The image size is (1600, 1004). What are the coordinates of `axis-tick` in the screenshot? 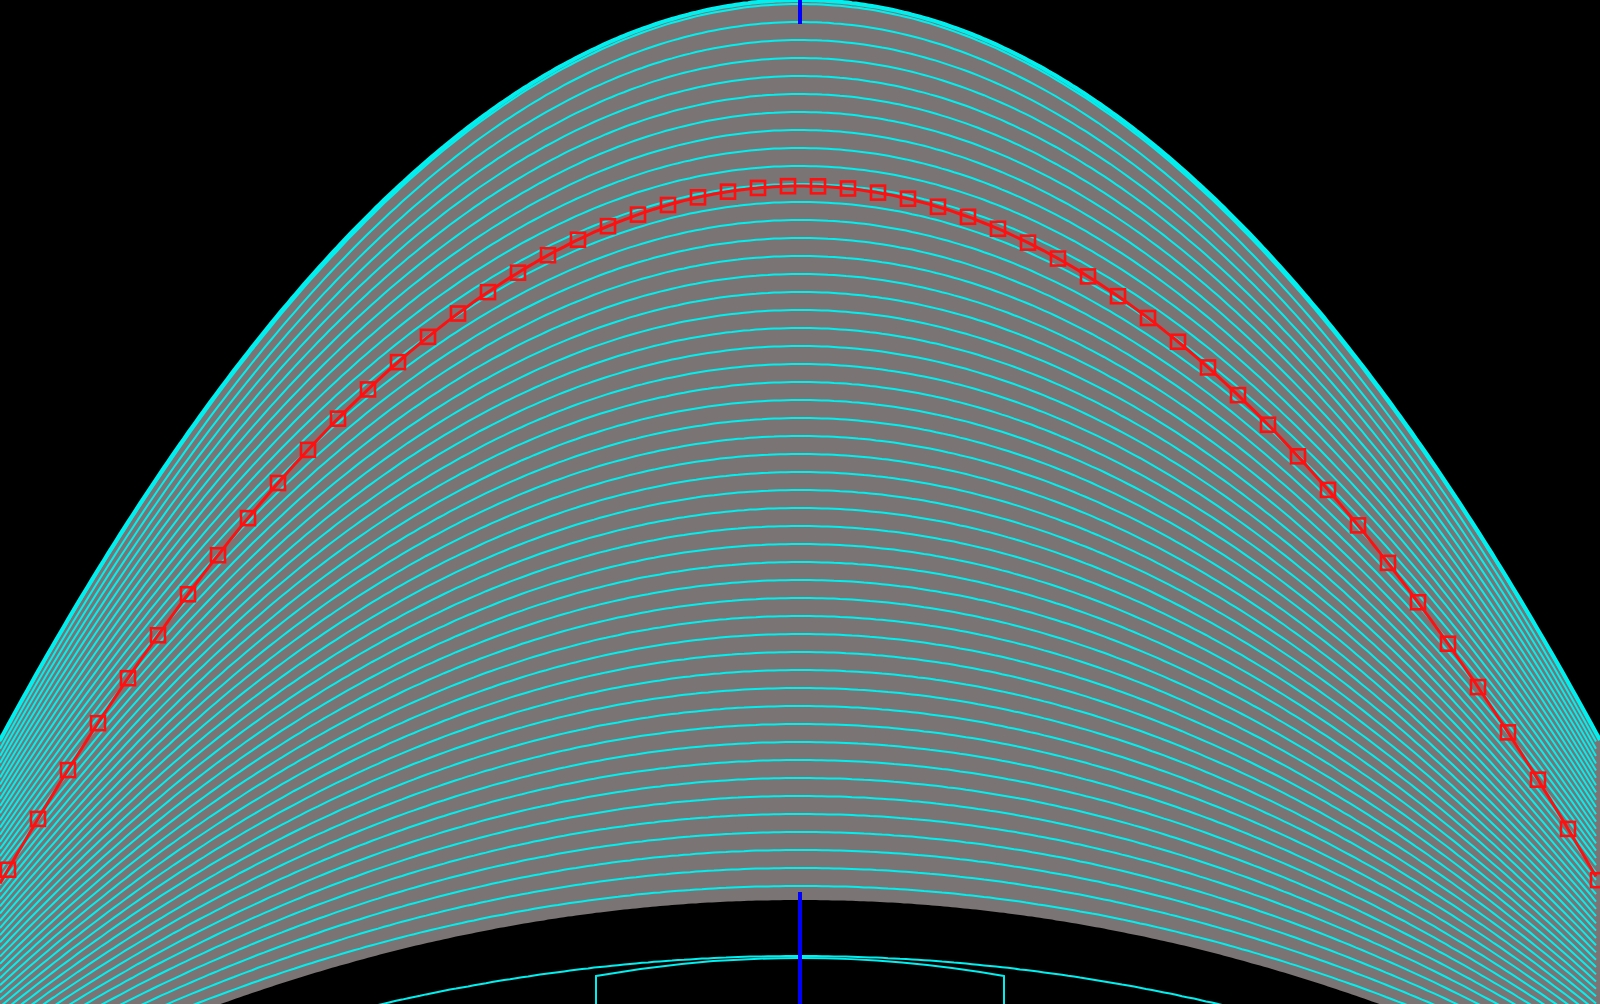 It's located at (800, 12).